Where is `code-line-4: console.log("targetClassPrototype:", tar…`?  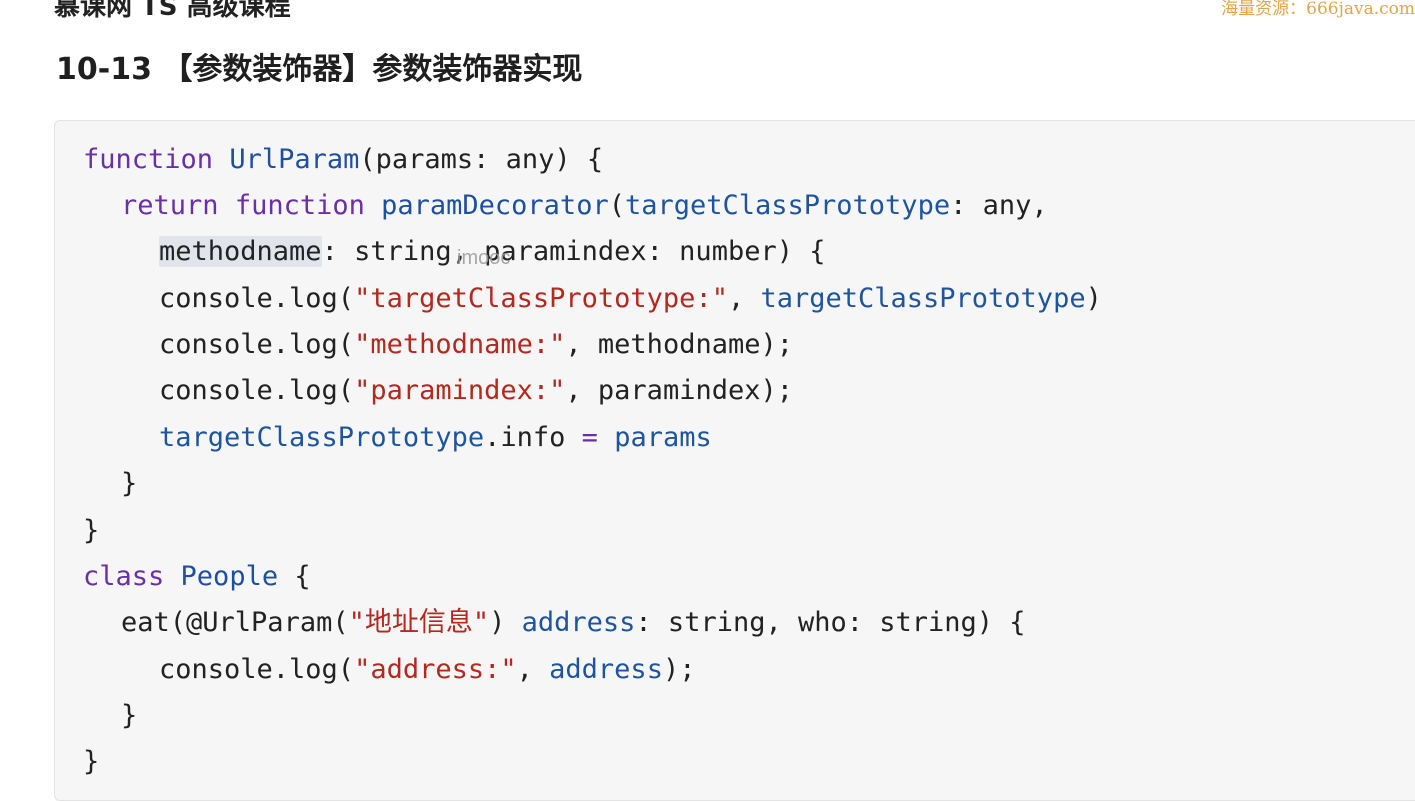
code-line-4: console.log("targetClassPrototype:", tar… is located at coordinates (630, 298).